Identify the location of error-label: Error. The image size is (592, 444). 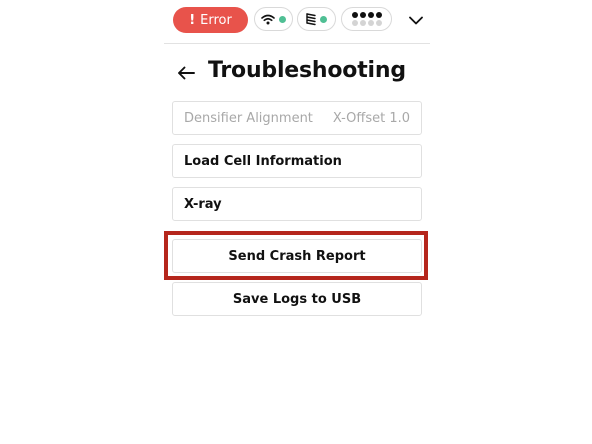
(216, 20).